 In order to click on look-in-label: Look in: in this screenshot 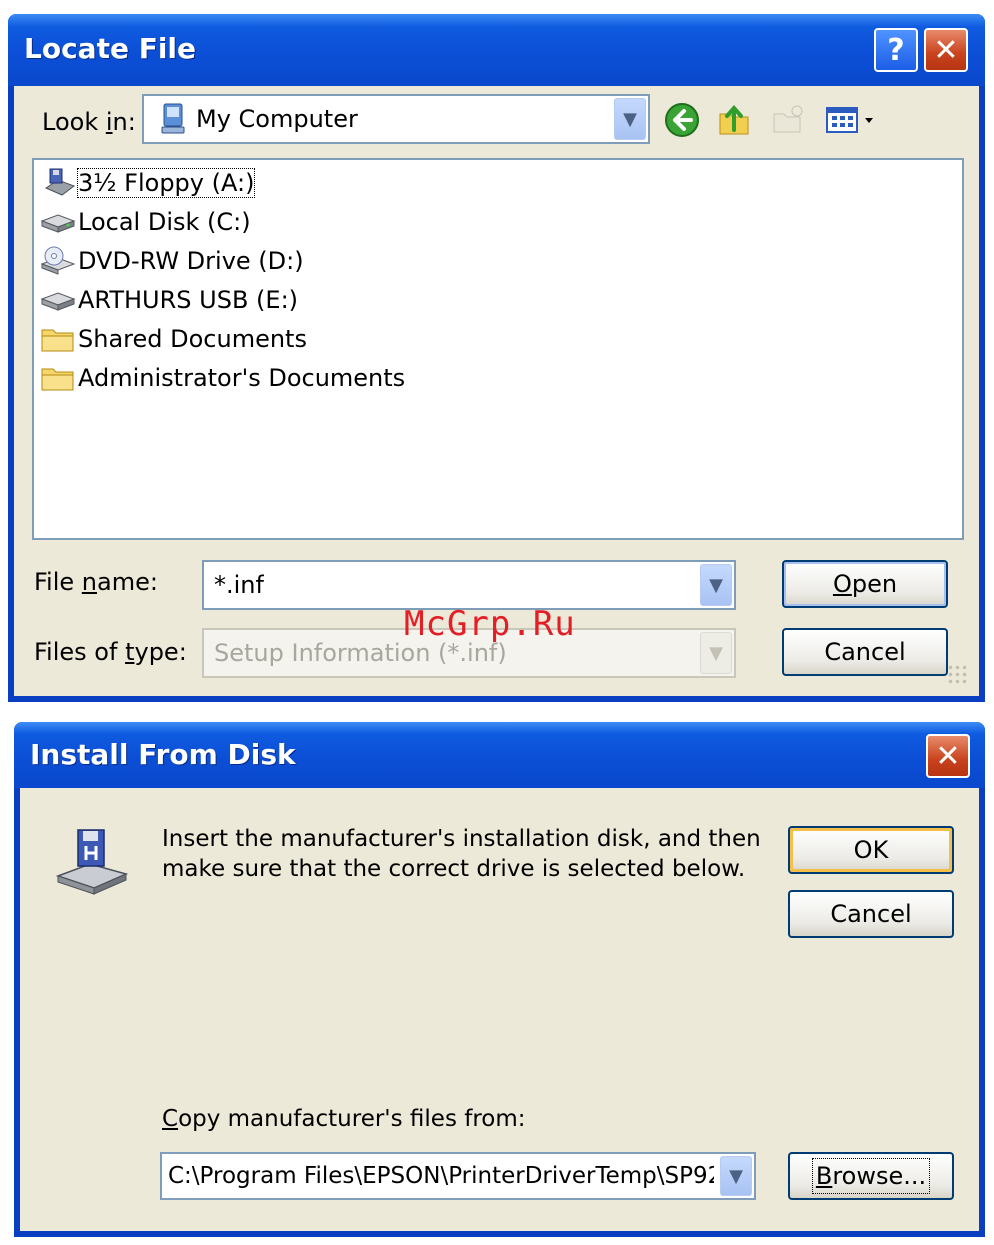, I will do `click(89, 122)`.